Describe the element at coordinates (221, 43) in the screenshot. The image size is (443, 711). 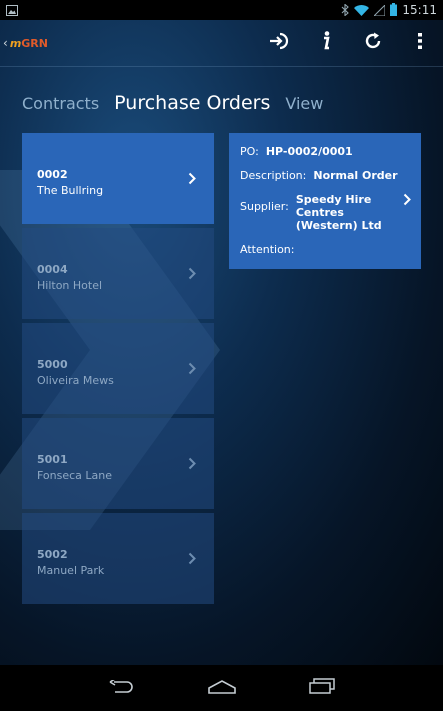
I see `action-bar: ‹ mGRN` at that location.